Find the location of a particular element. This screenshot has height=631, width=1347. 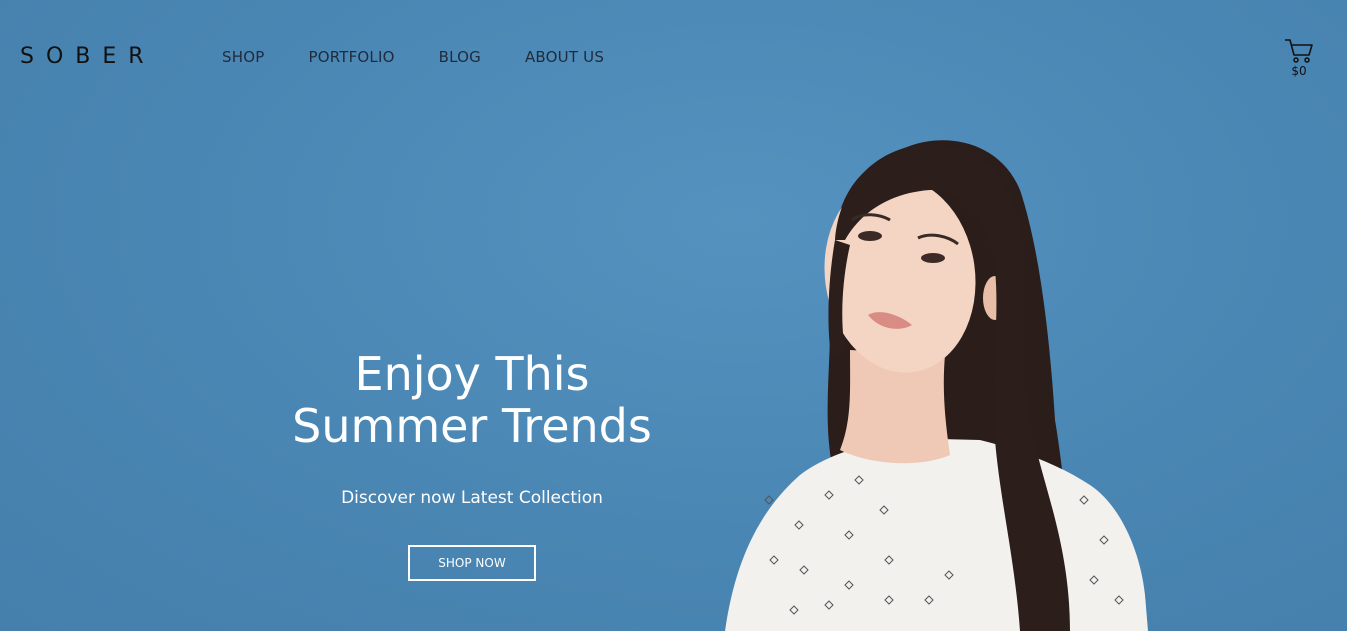

nav-item-blog: BLOG is located at coordinates (460, 57).